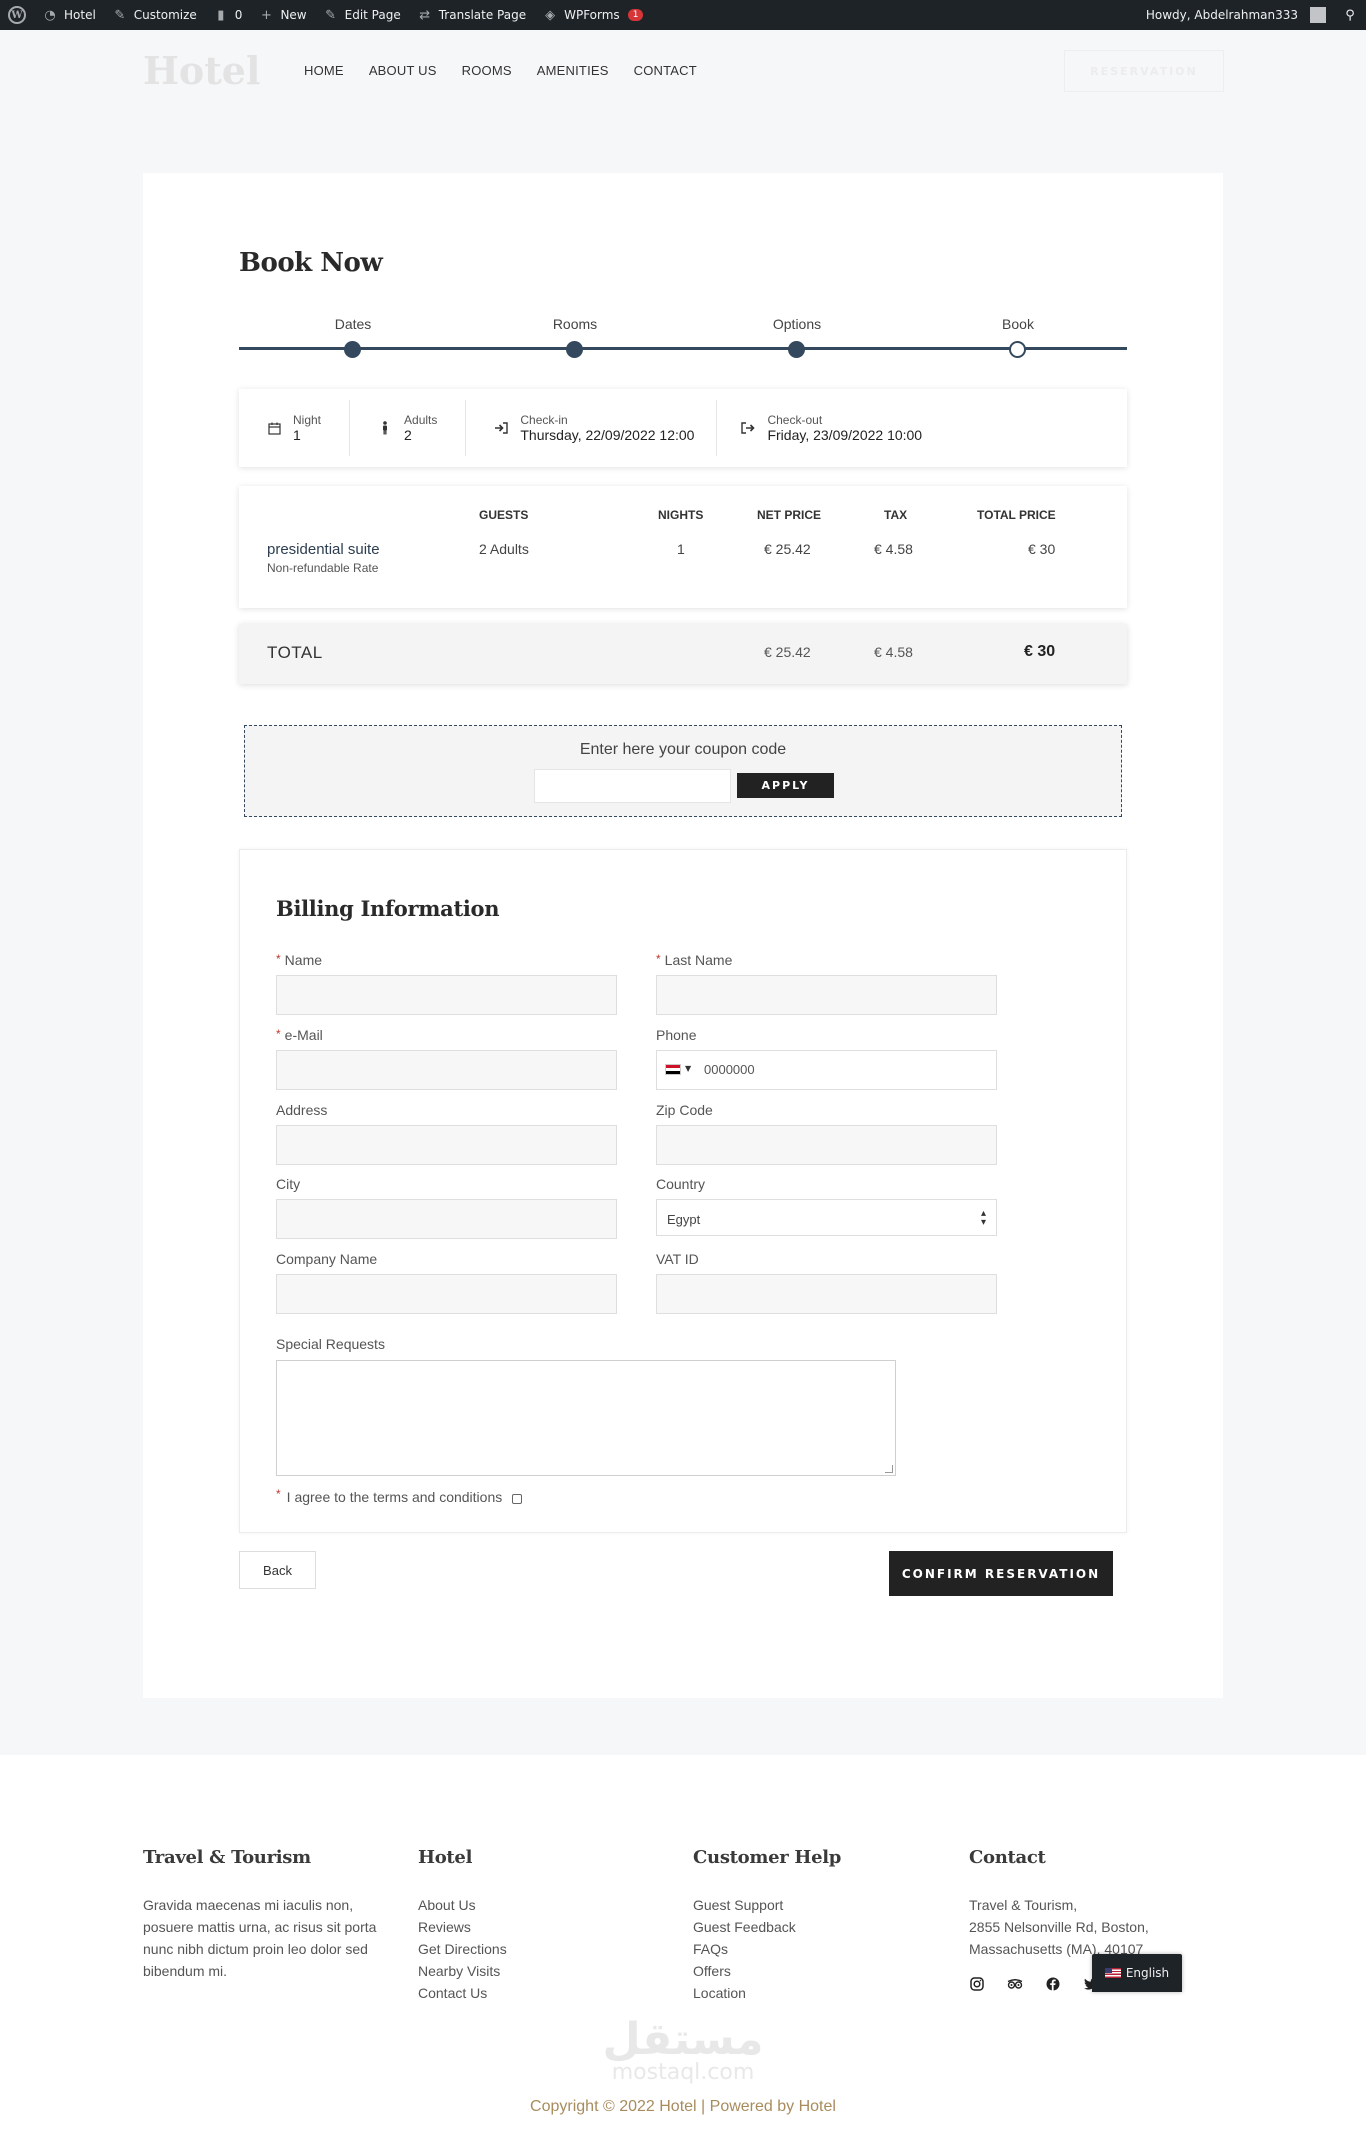 The width and height of the screenshot is (1366, 2138). What do you see at coordinates (683, 337) in the screenshot?
I see `booking-stepper: Dates Rooms Options Book` at bounding box center [683, 337].